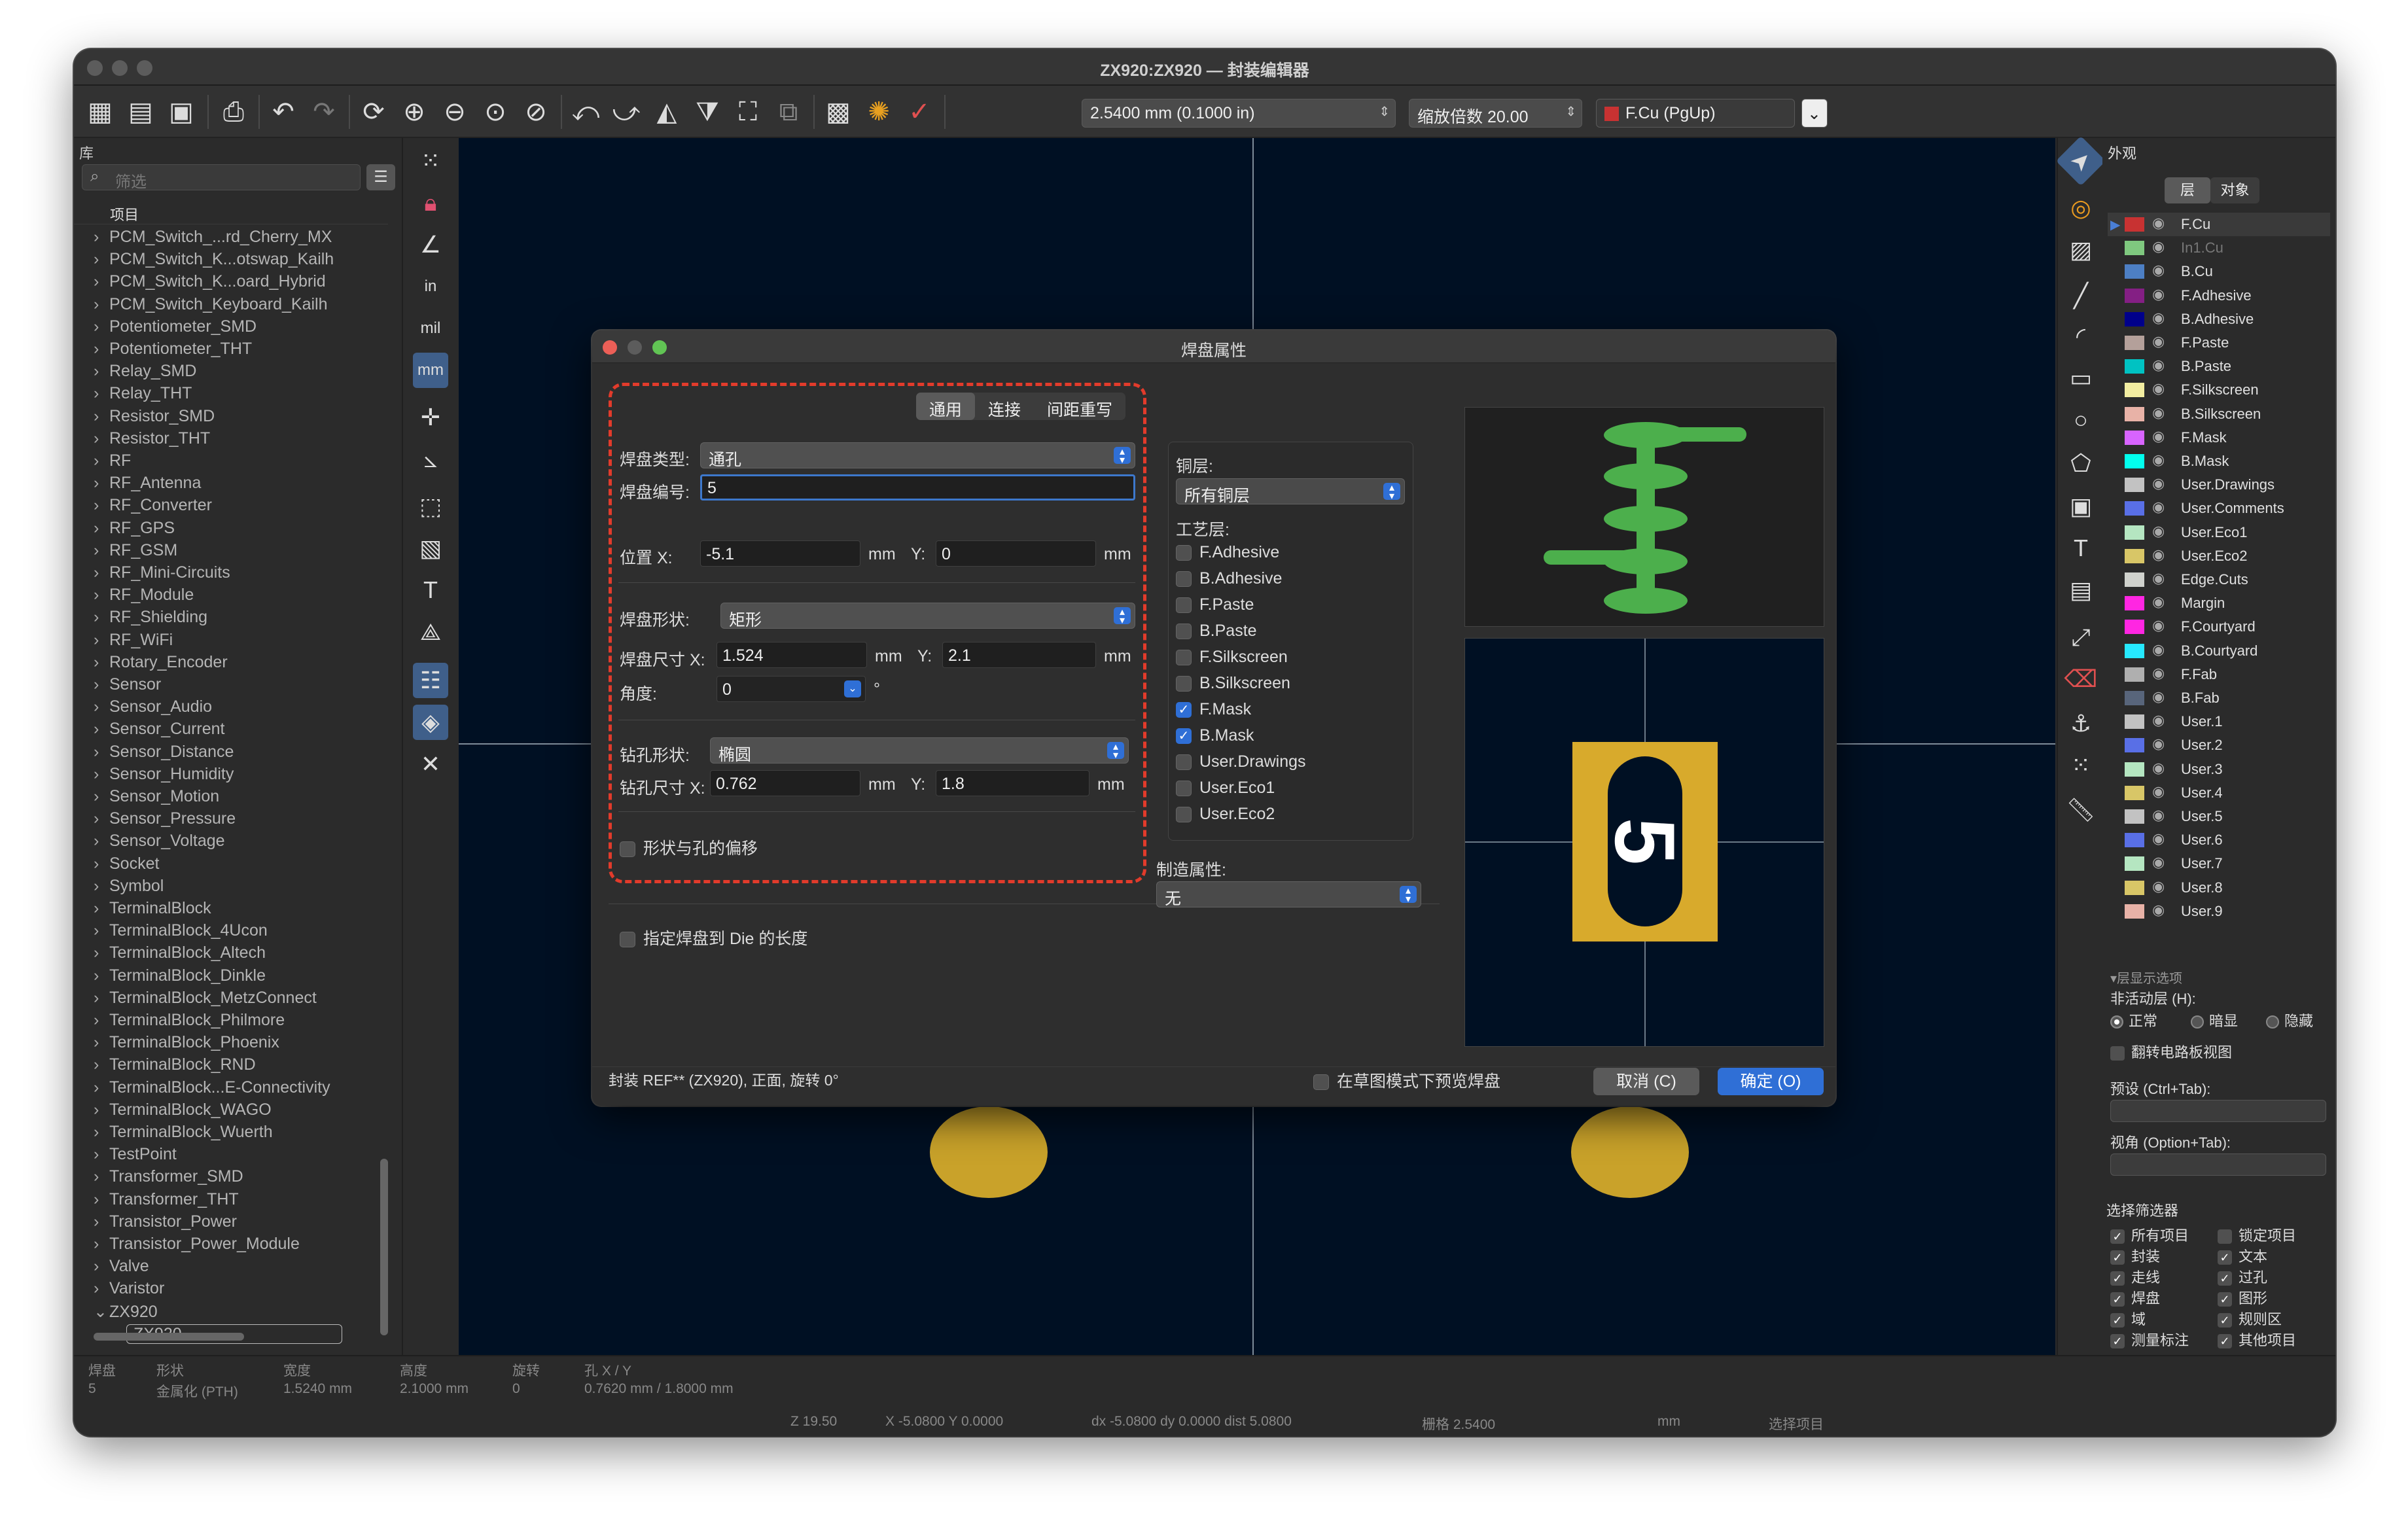 Image resolution: width=2408 pixels, height=1531 pixels. What do you see at coordinates (1815, 113) in the screenshot?
I see `layer-select-dropdown: ⌄` at bounding box center [1815, 113].